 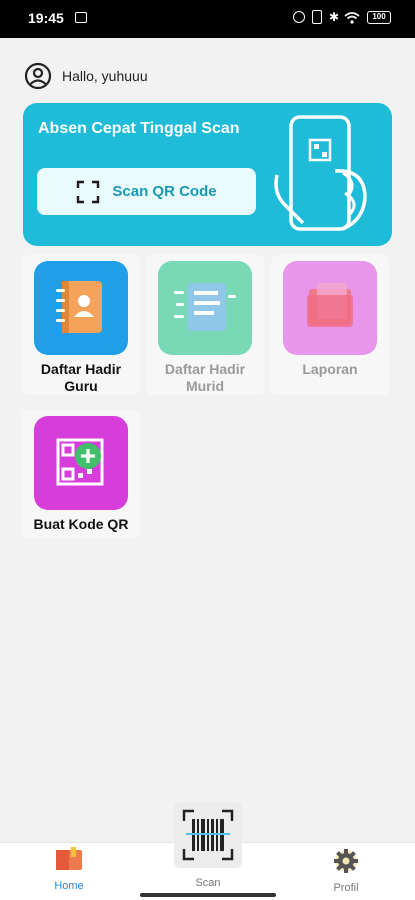 I want to click on menu-label-line1: Laporan, so click(x=330, y=369).